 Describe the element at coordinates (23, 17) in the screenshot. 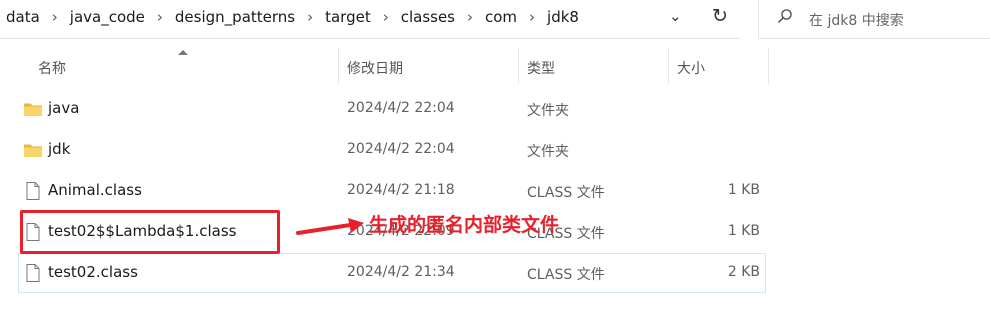

I see `breadcrumb-item-data: data` at that location.